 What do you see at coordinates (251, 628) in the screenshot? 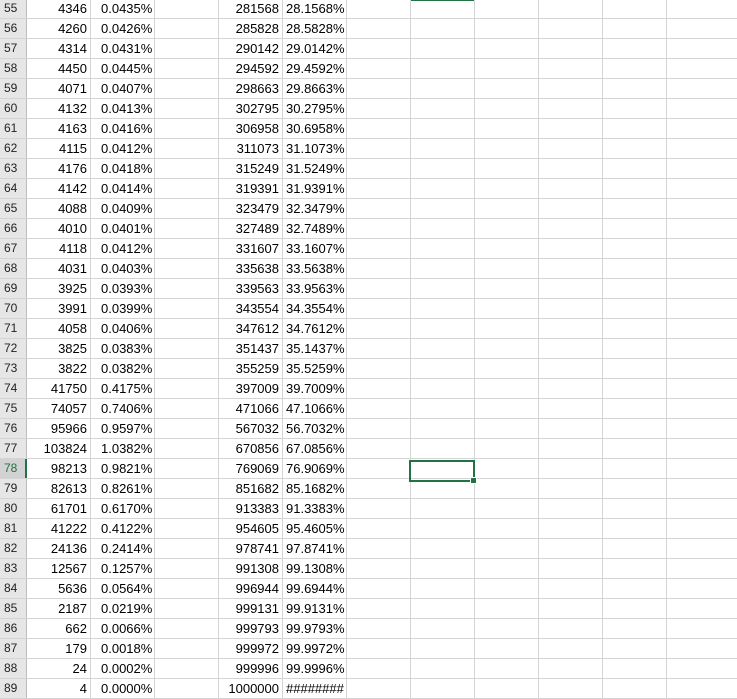
I see `cell: 999793` at bounding box center [251, 628].